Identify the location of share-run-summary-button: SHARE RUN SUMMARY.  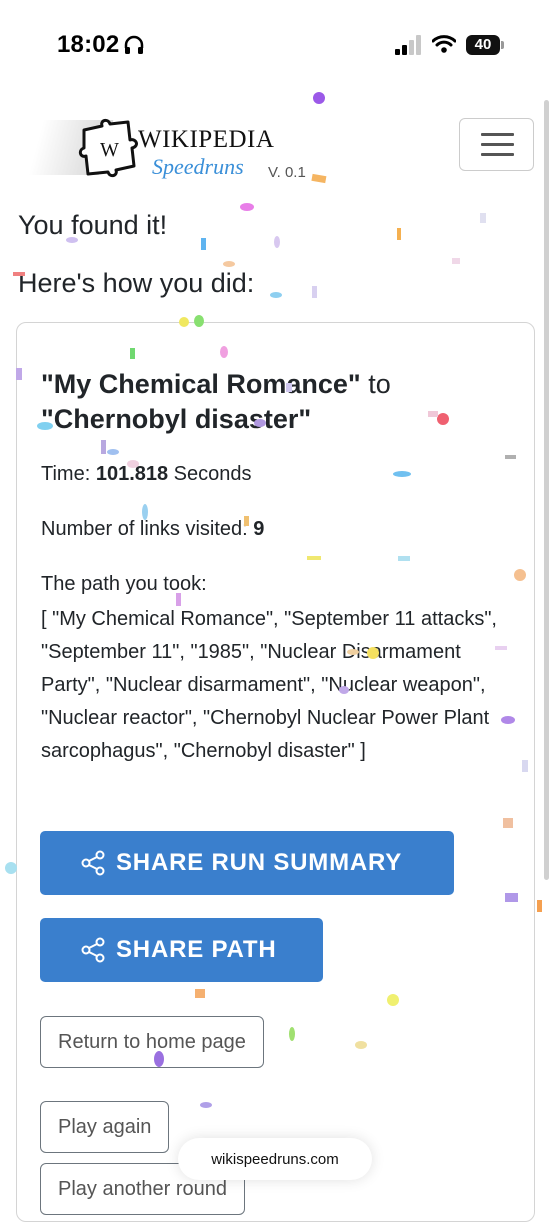
(247, 863).